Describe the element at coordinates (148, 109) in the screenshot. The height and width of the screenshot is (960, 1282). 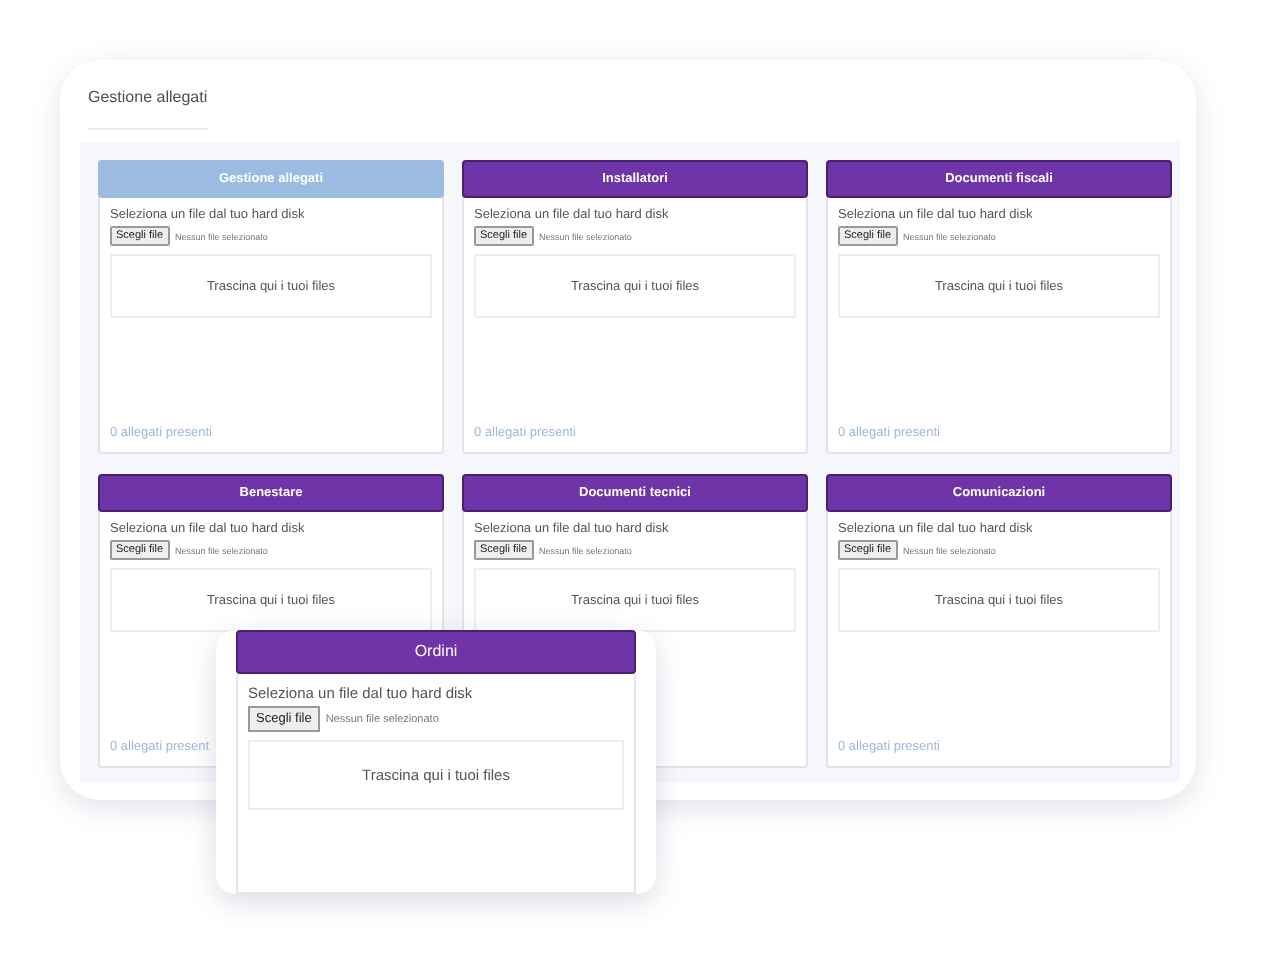
I see `window-title: Gestione allegati` at that location.